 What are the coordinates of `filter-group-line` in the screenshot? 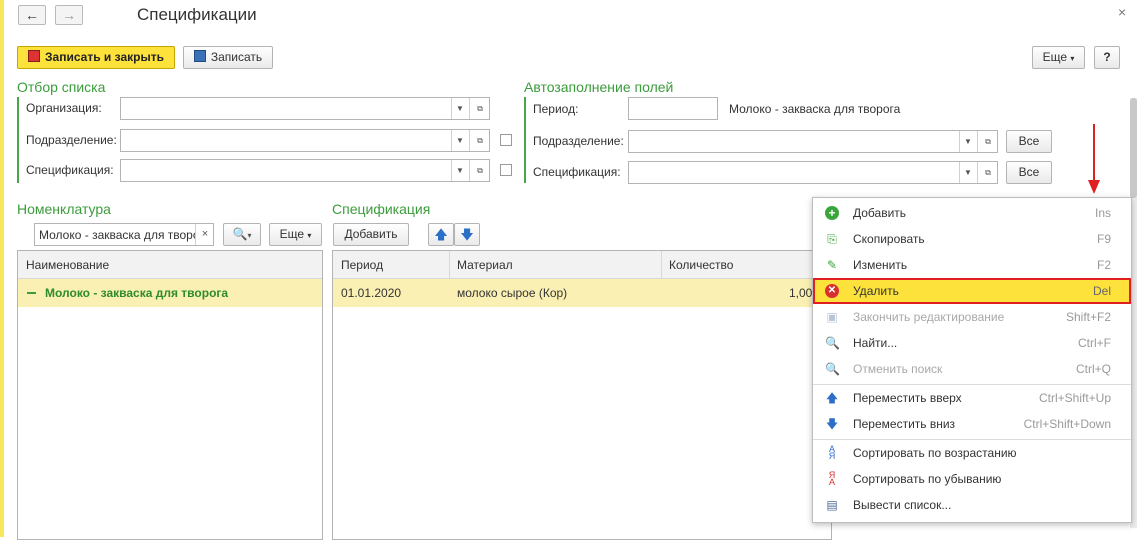 It's located at (18, 140).